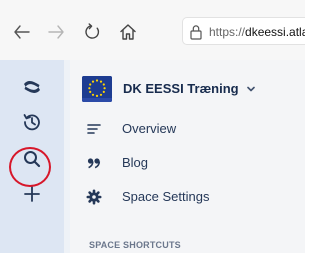 This screenshot has width=320, height=253. What do you see at coordinates (251, 89) in the screenshot?
I see `chevron-down-icon` at bounding box center [251, 89].